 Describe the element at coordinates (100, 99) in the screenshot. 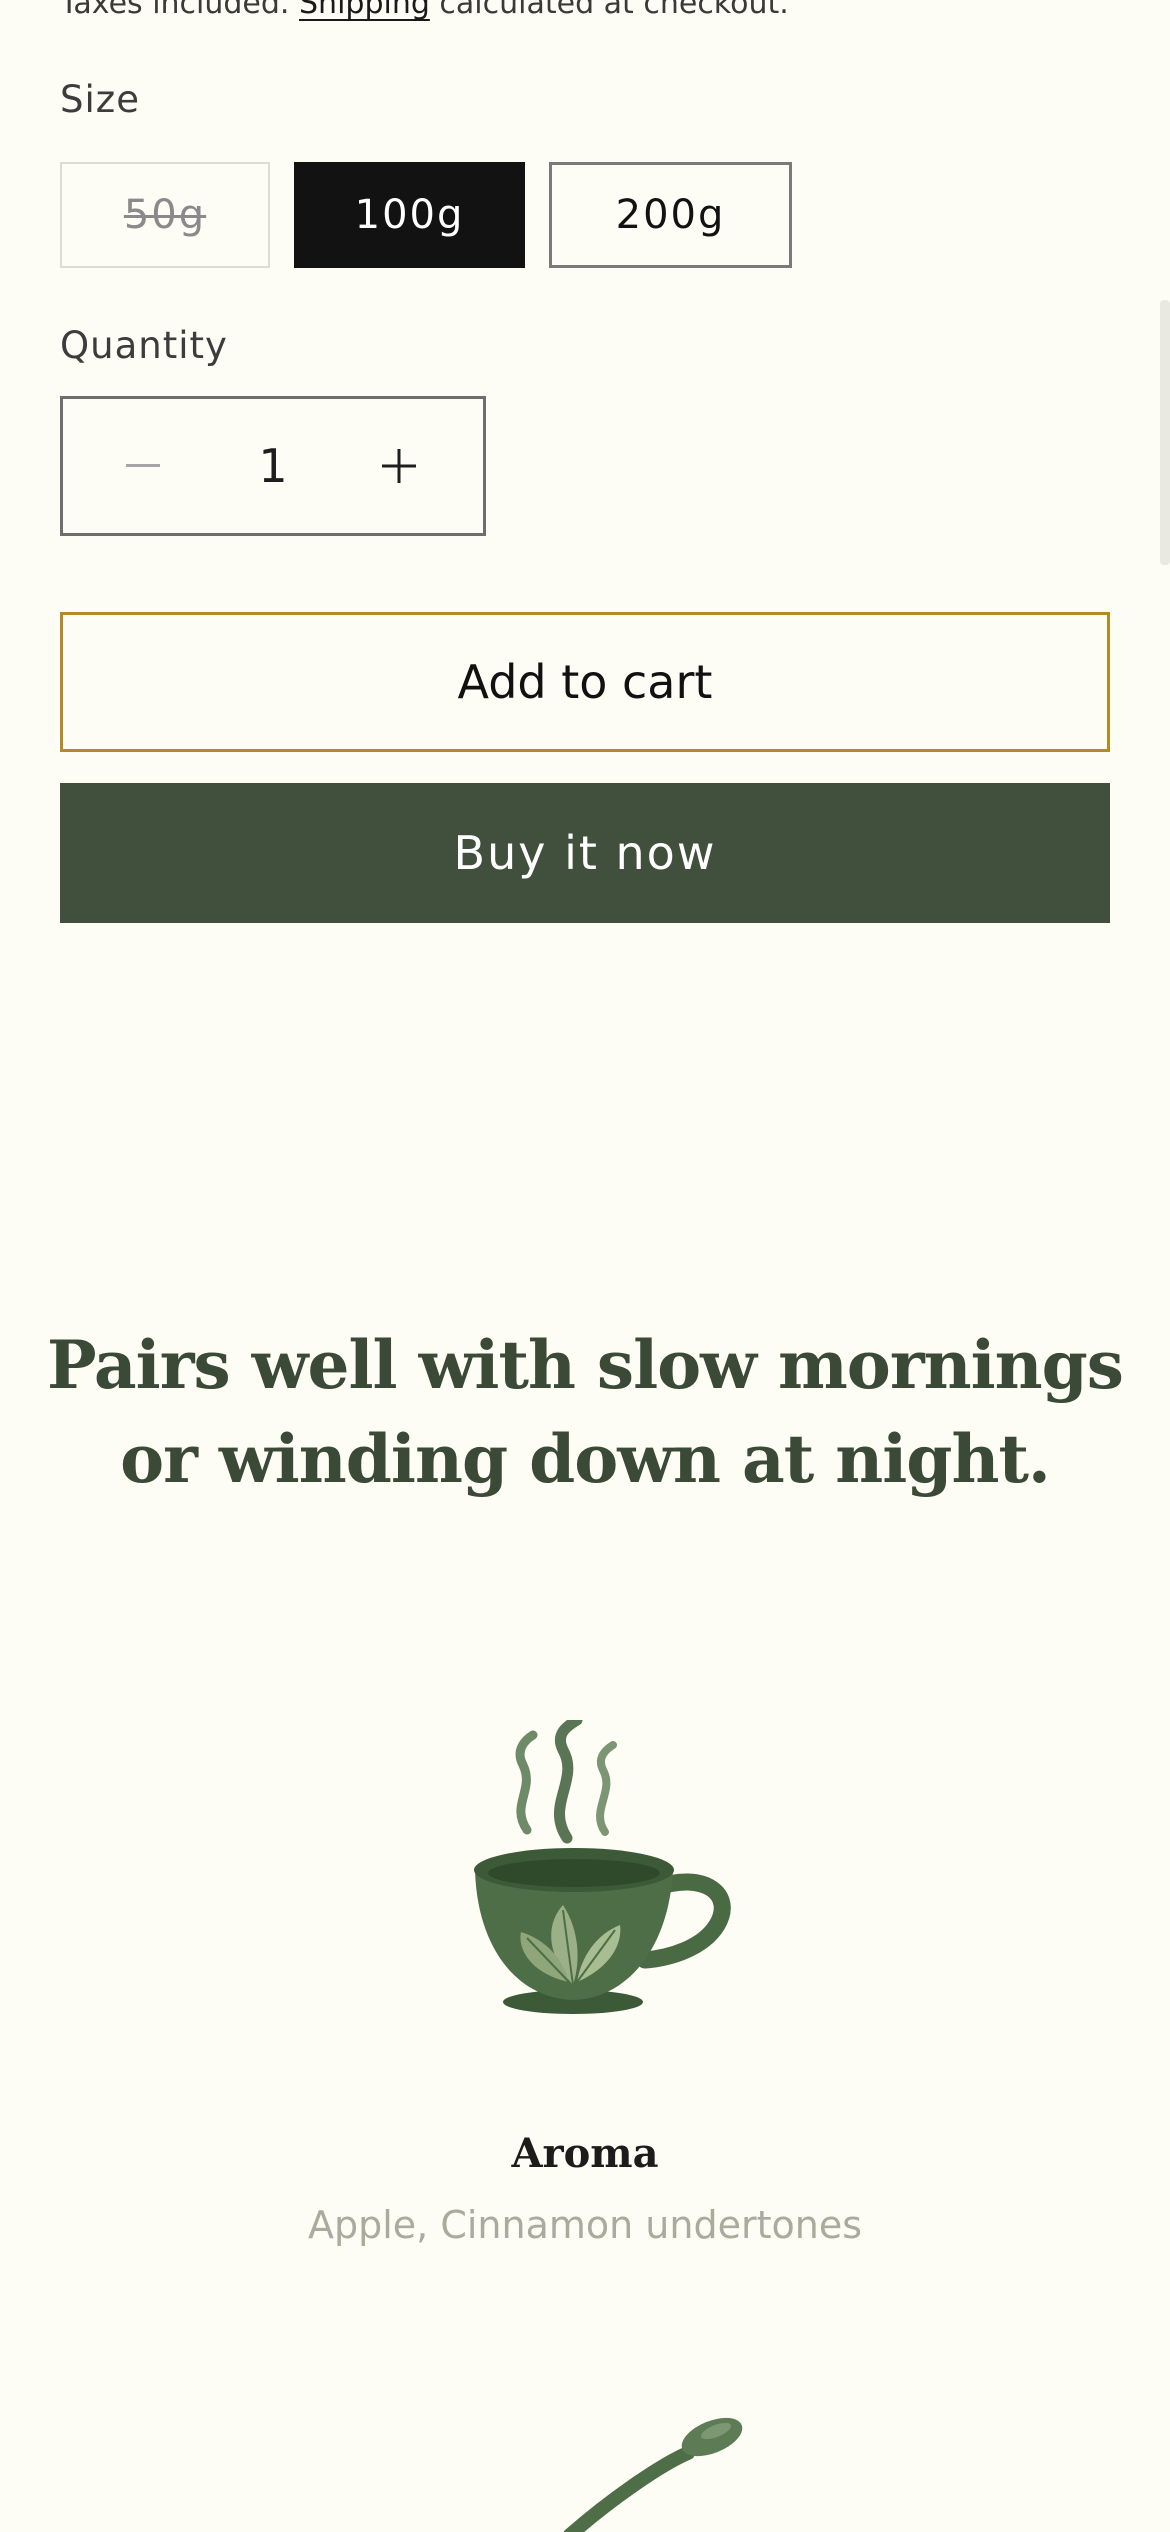

I see `size-label: Size` at that location.